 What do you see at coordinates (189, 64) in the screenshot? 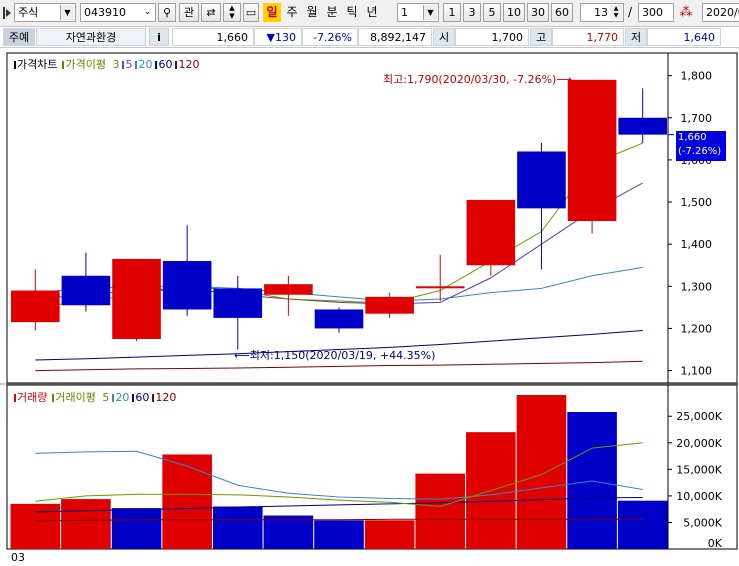
I see `price-ma-120: 120` at bounding box center [189, 64].